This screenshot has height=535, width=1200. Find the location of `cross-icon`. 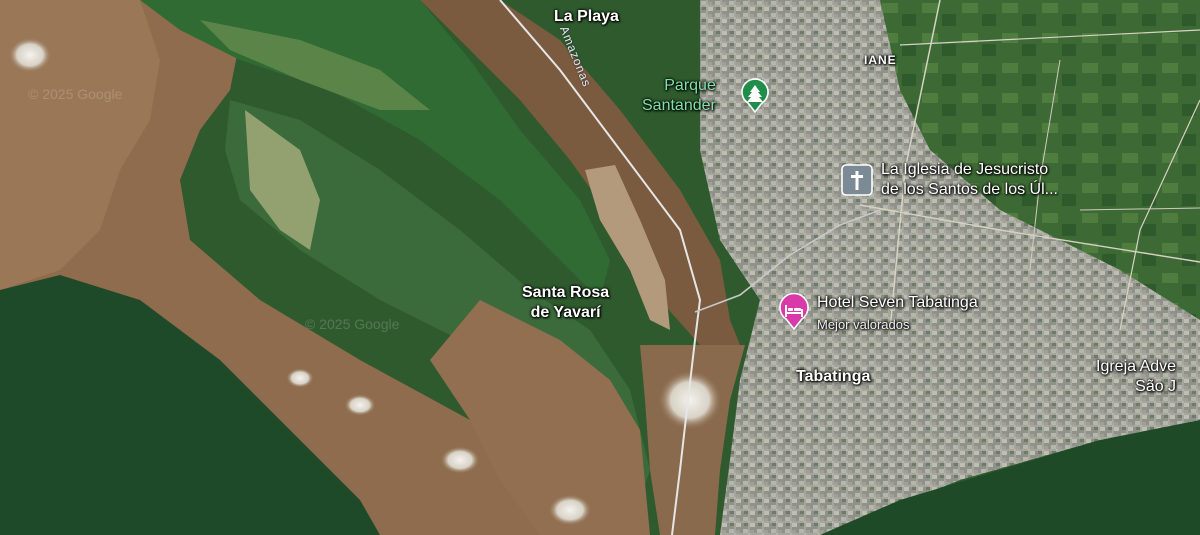

cross-icon is located at coordinates (857, 180).